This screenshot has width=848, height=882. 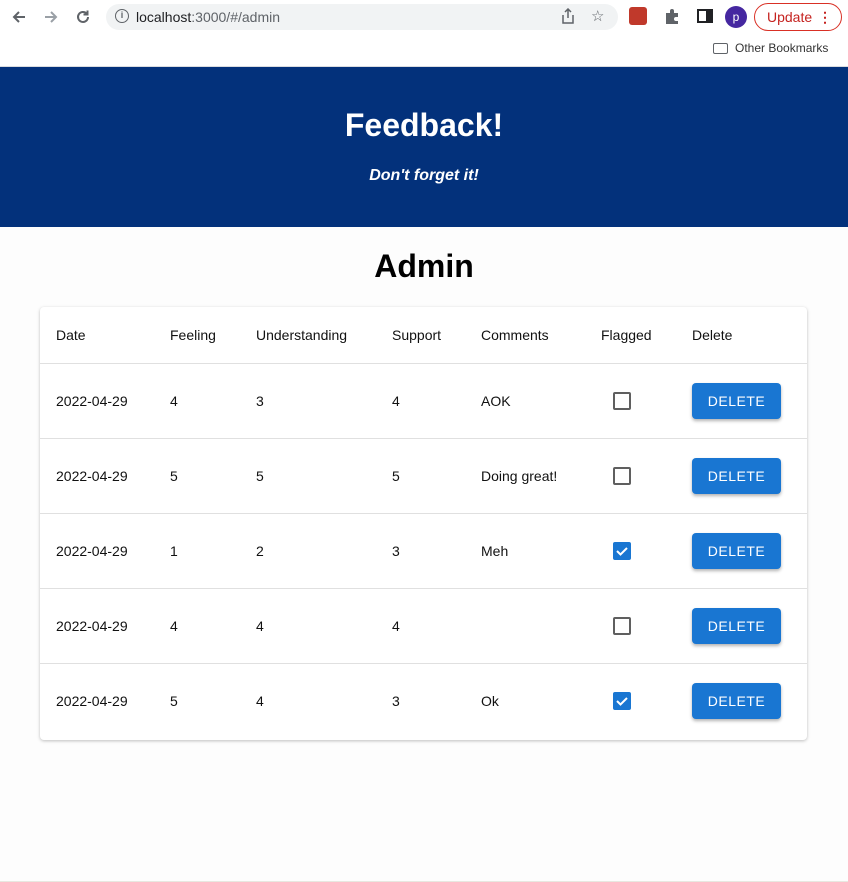 I want to click on table-row: 2022-04-29 4 3 4 AOK DELETE, so click(x=423, y=401).